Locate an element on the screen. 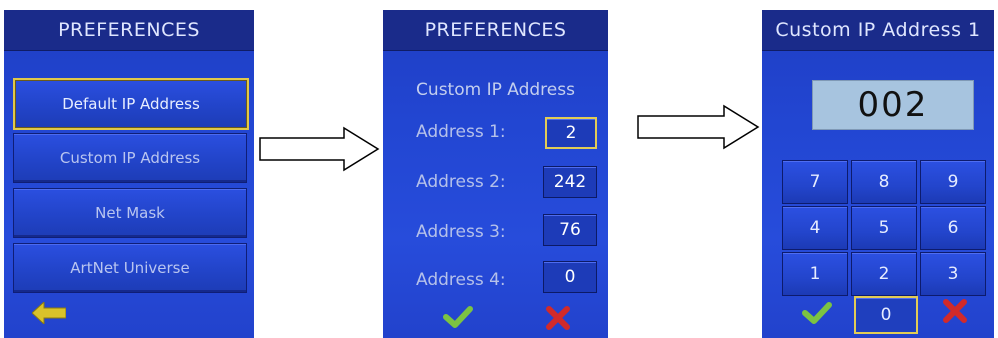 The image size is (998, 338). address-4-label: Address 4: is located at coordinates (461, 280).